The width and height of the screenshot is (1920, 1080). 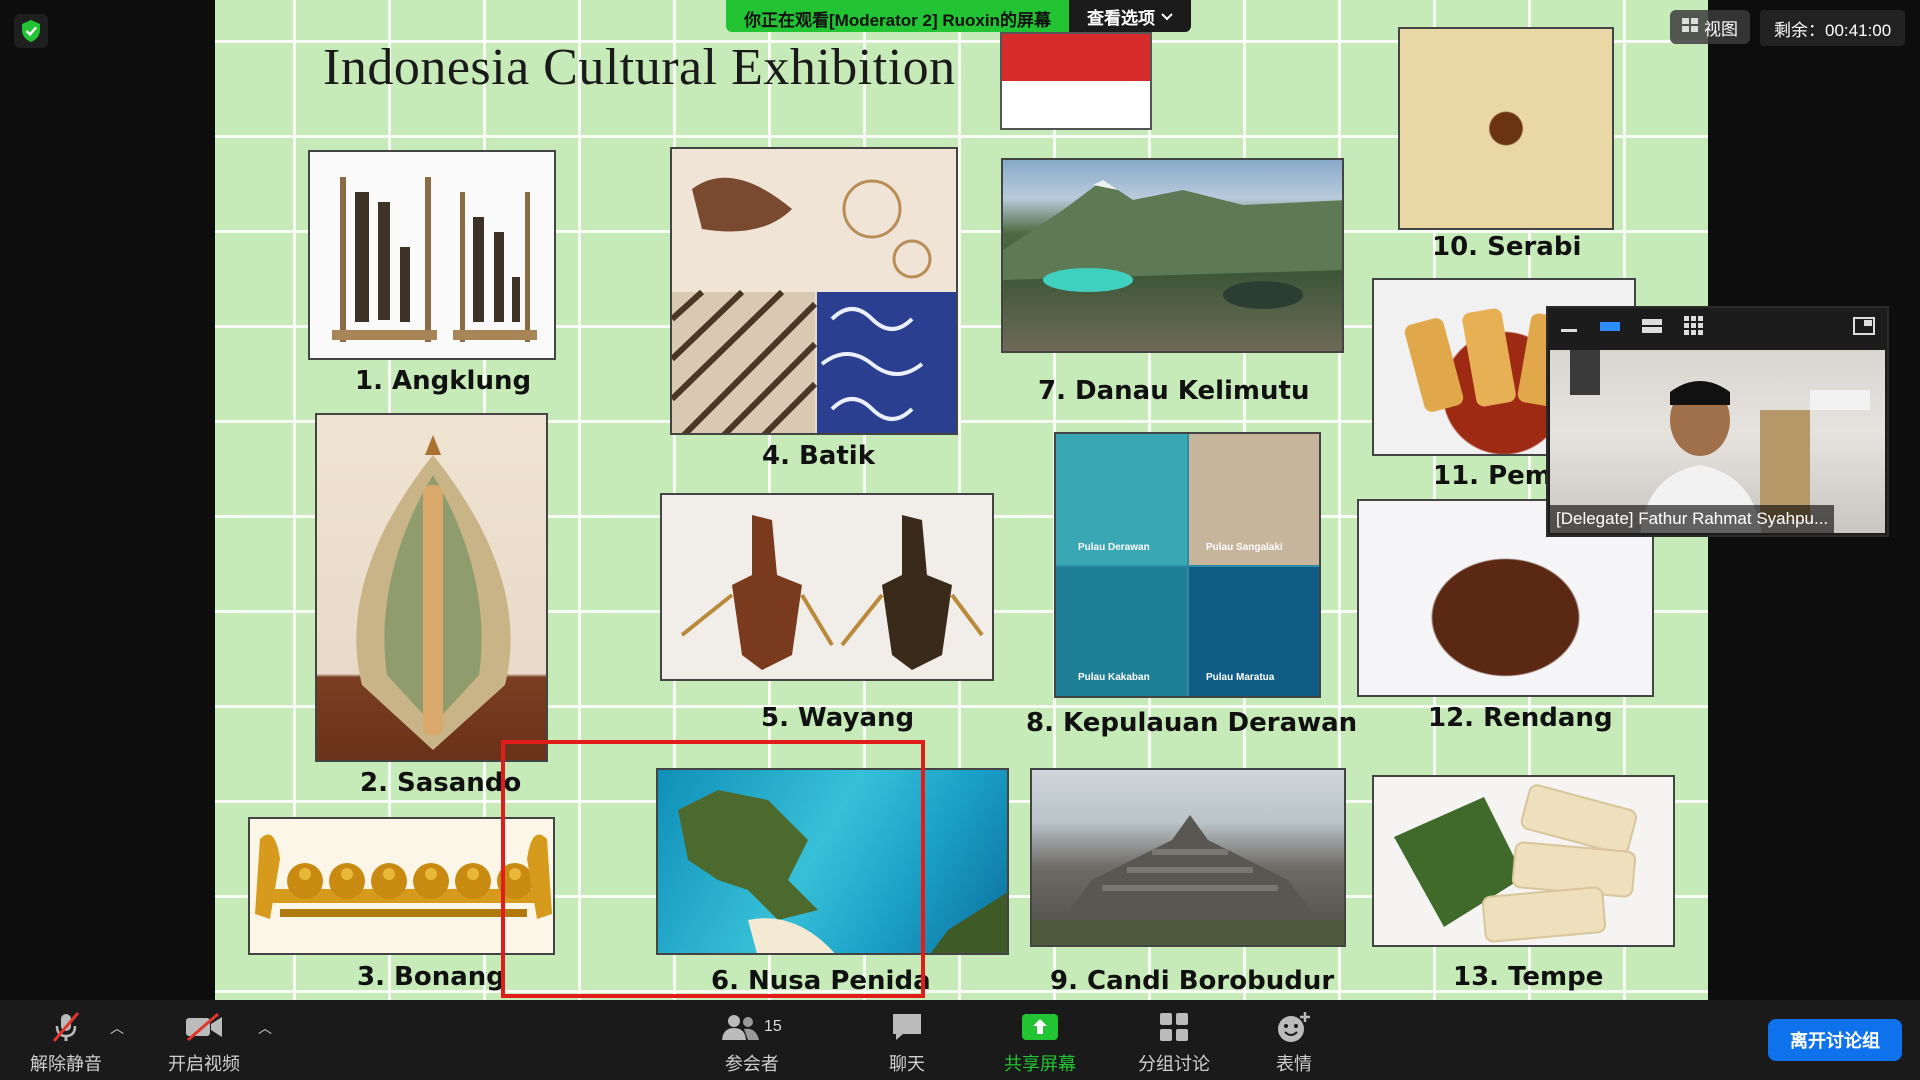 I want to click on highlight-frame, so click(x=713, y=869).